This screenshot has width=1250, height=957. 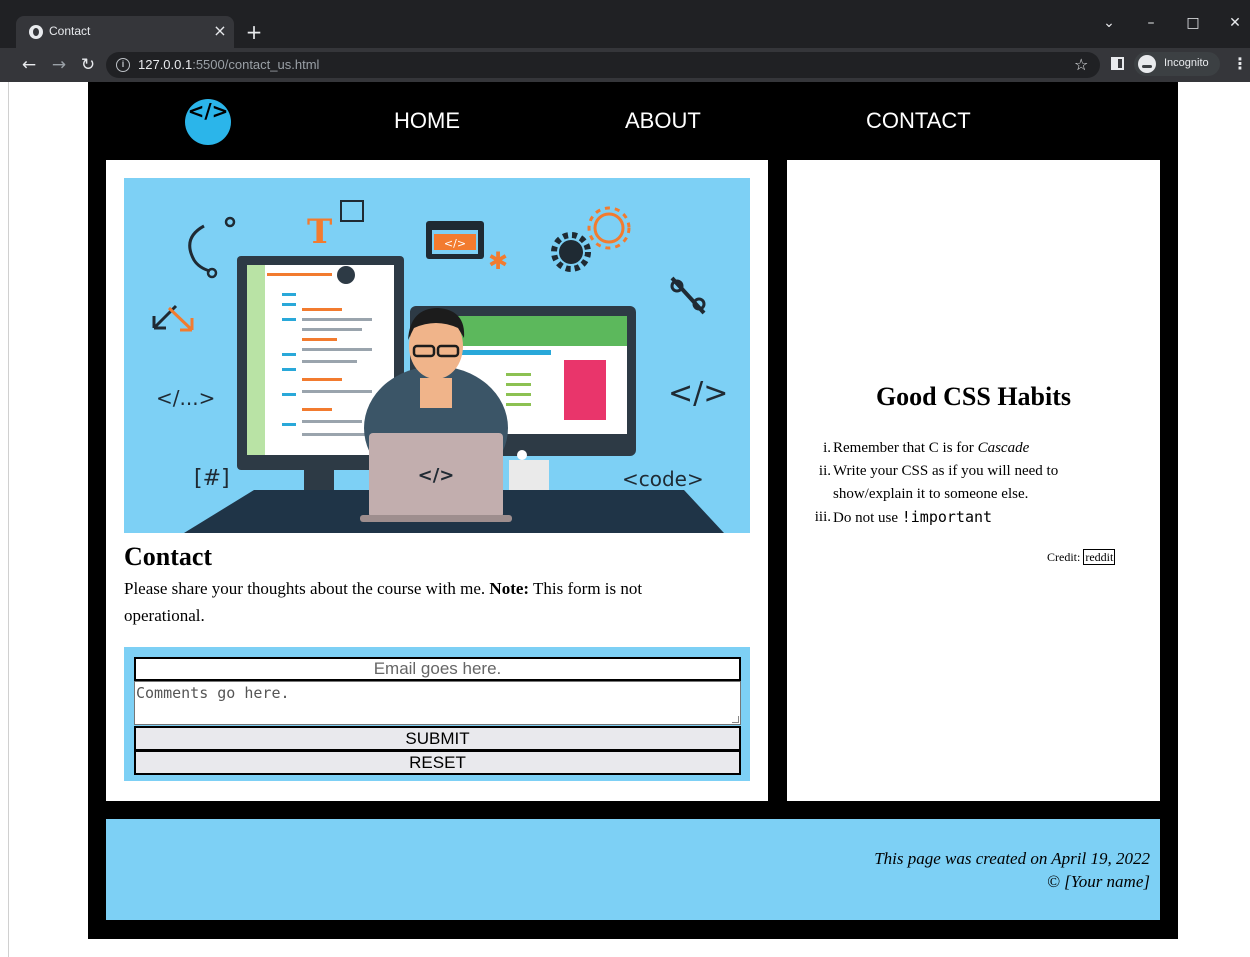 I want to click on side-panel-icon, so click(x=1117, y=63).